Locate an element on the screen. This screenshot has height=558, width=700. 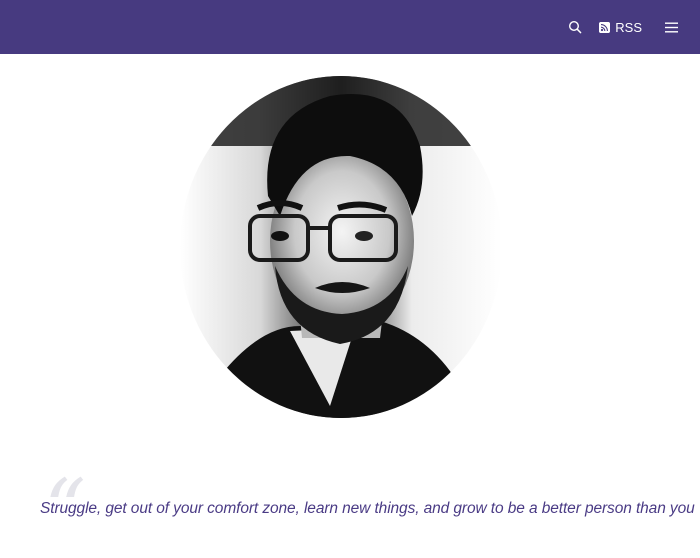
menu-button is located at coordinates (671, 27).